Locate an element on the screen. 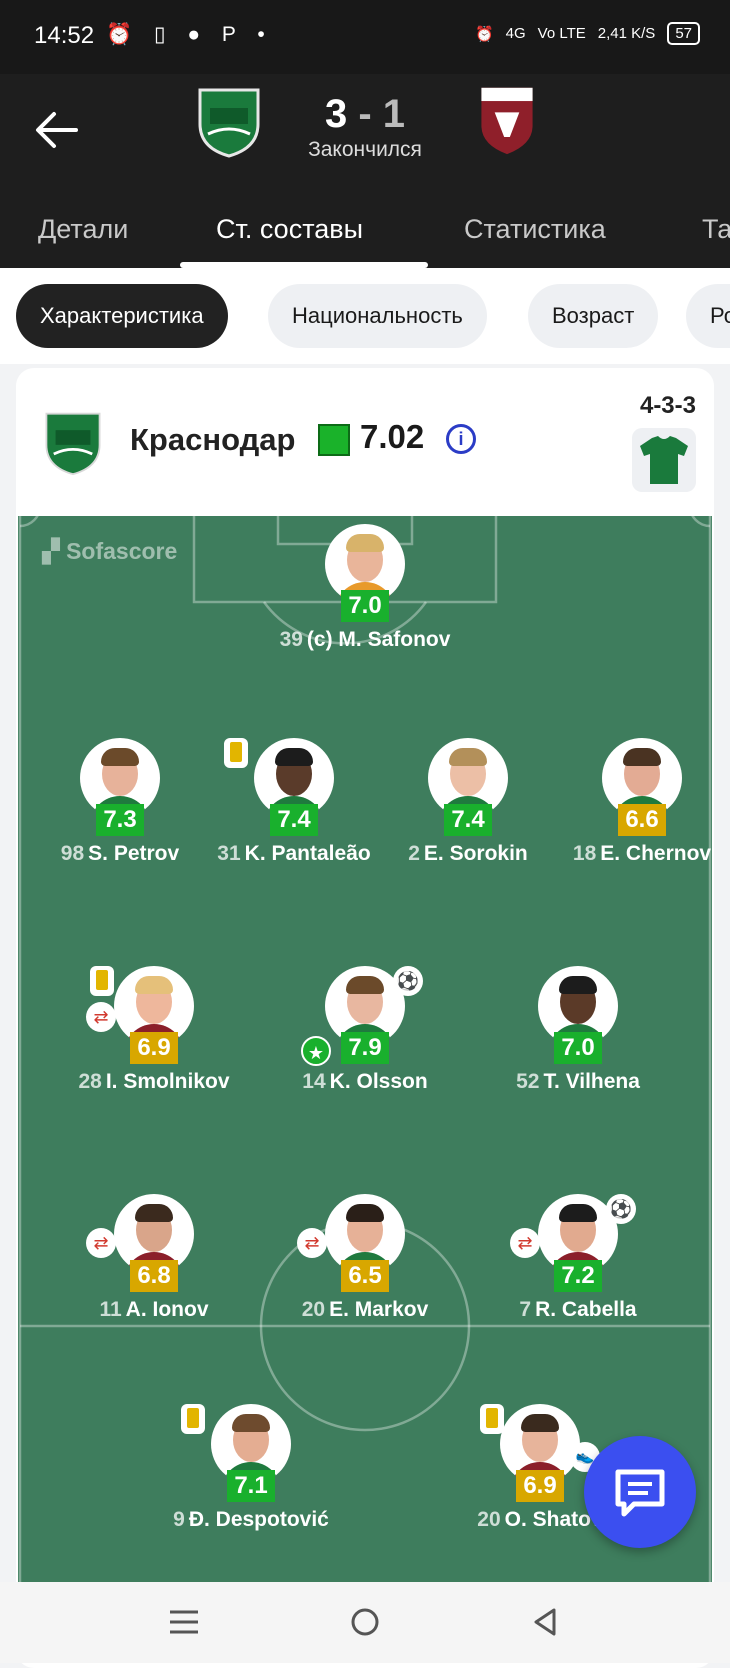 Image resolution: width=730 pixels, height=1668 pixels. away-team-logo is located at coordinates (507, 120).